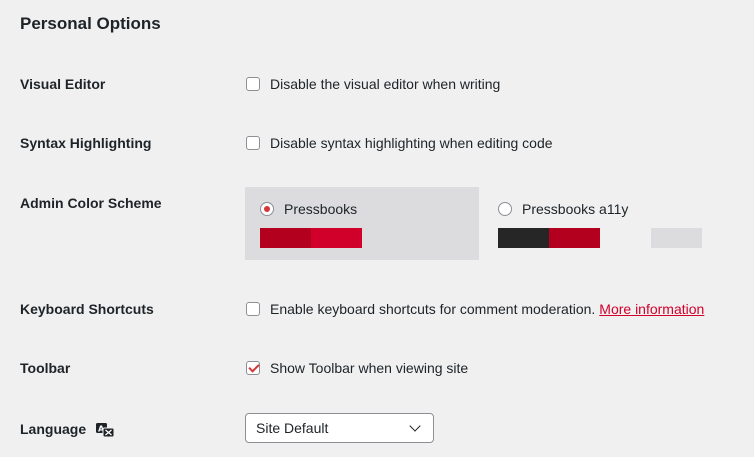  I want to click on toolbar-text: Show Toolbar when viewing site, so click(369, 368).